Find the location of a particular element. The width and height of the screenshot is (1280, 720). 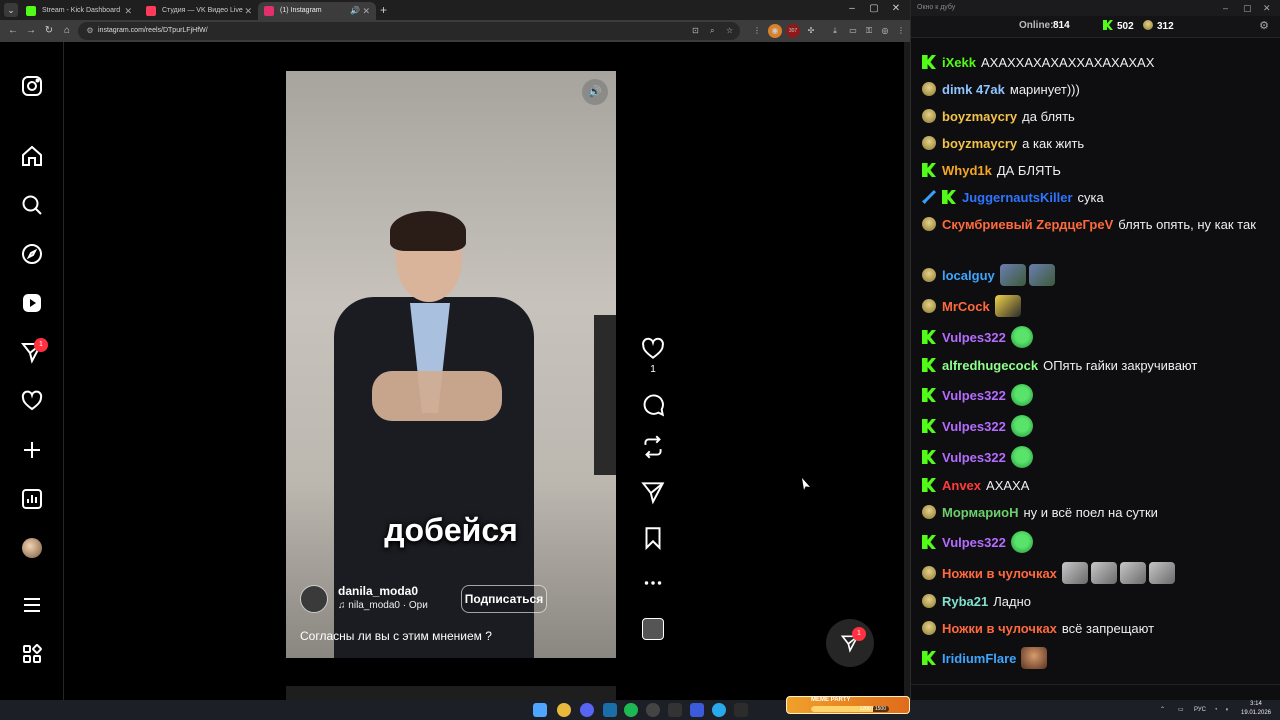

tab-search-button: ⌄ is located at coordinates (11, 10).